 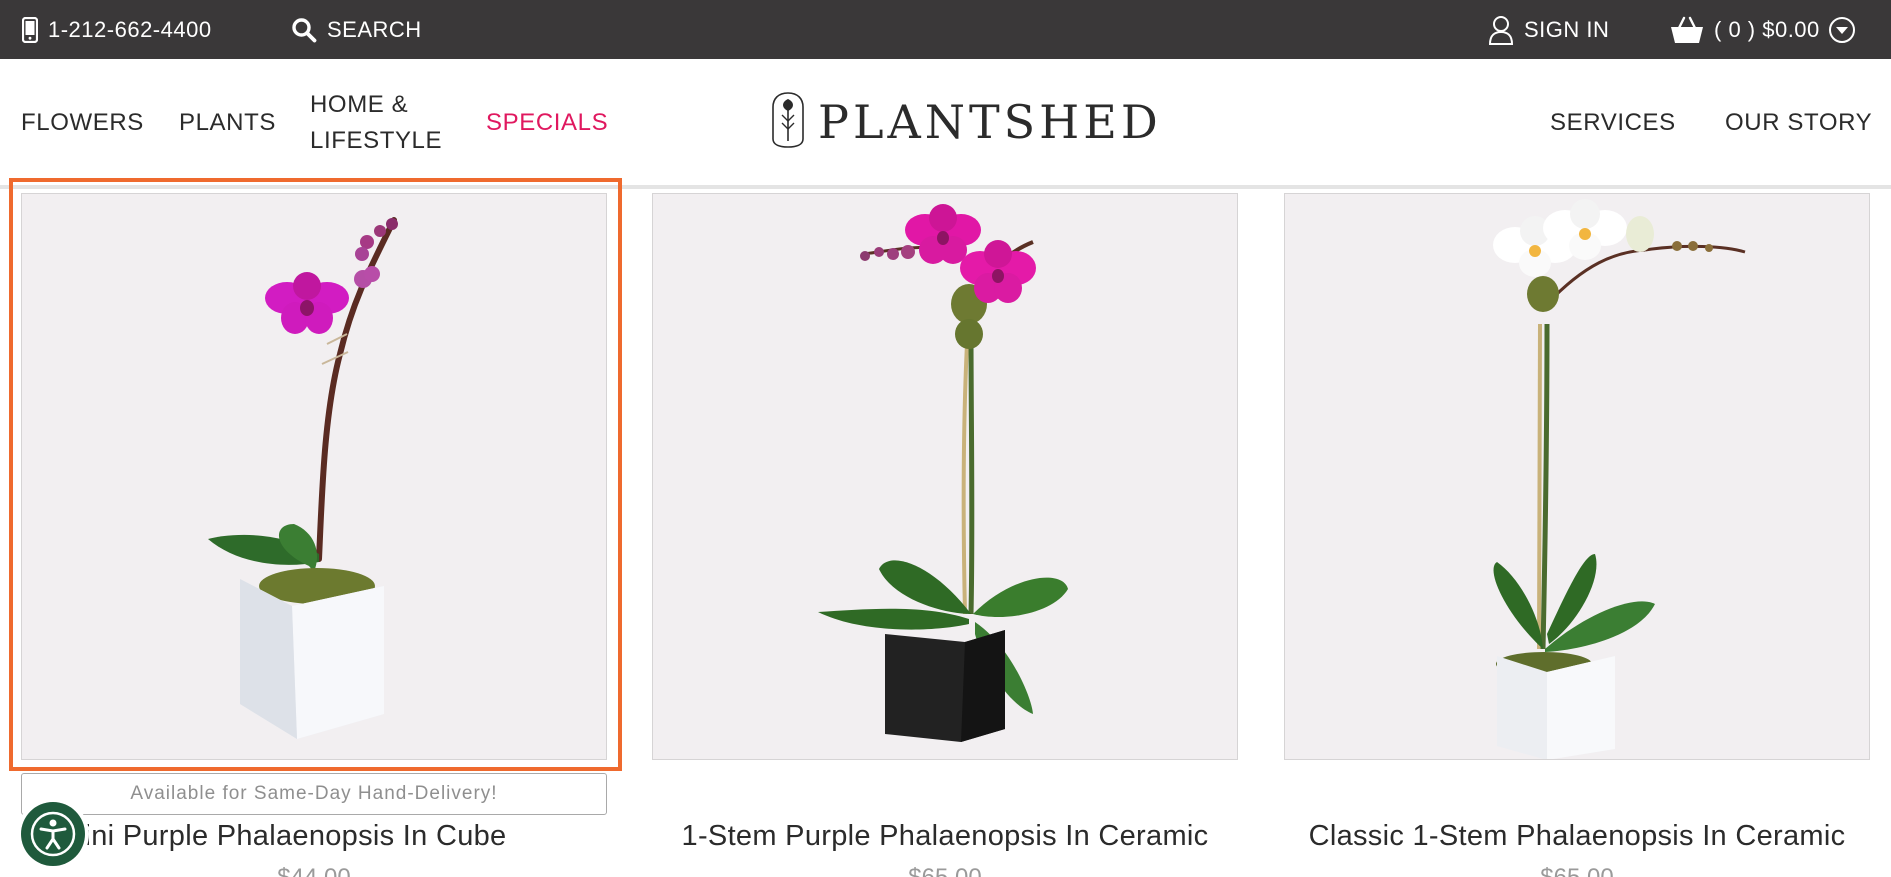 What do you see at coordinates (788, 122) in the screenshot?
I see `logo-emblem-icon` at bounding box center [788, 122].